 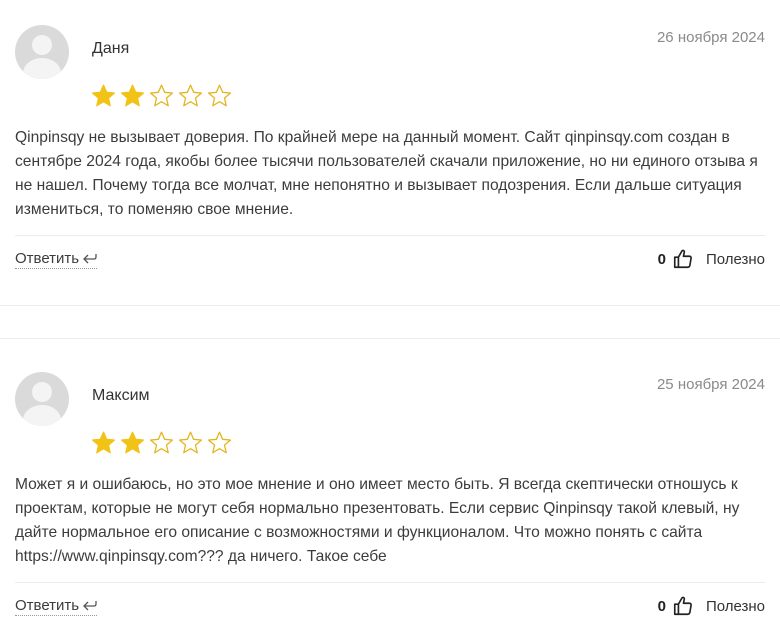 I want to click on review-divider, so click(x=390, y=322).